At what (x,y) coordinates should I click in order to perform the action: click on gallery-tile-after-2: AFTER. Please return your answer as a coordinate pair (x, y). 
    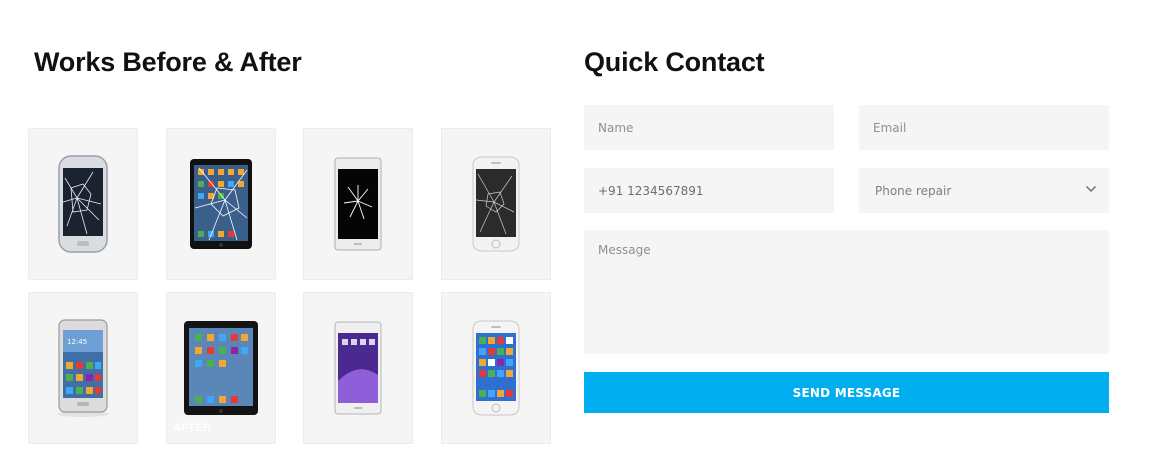
    Looking at the image, I should click on (221, 368).